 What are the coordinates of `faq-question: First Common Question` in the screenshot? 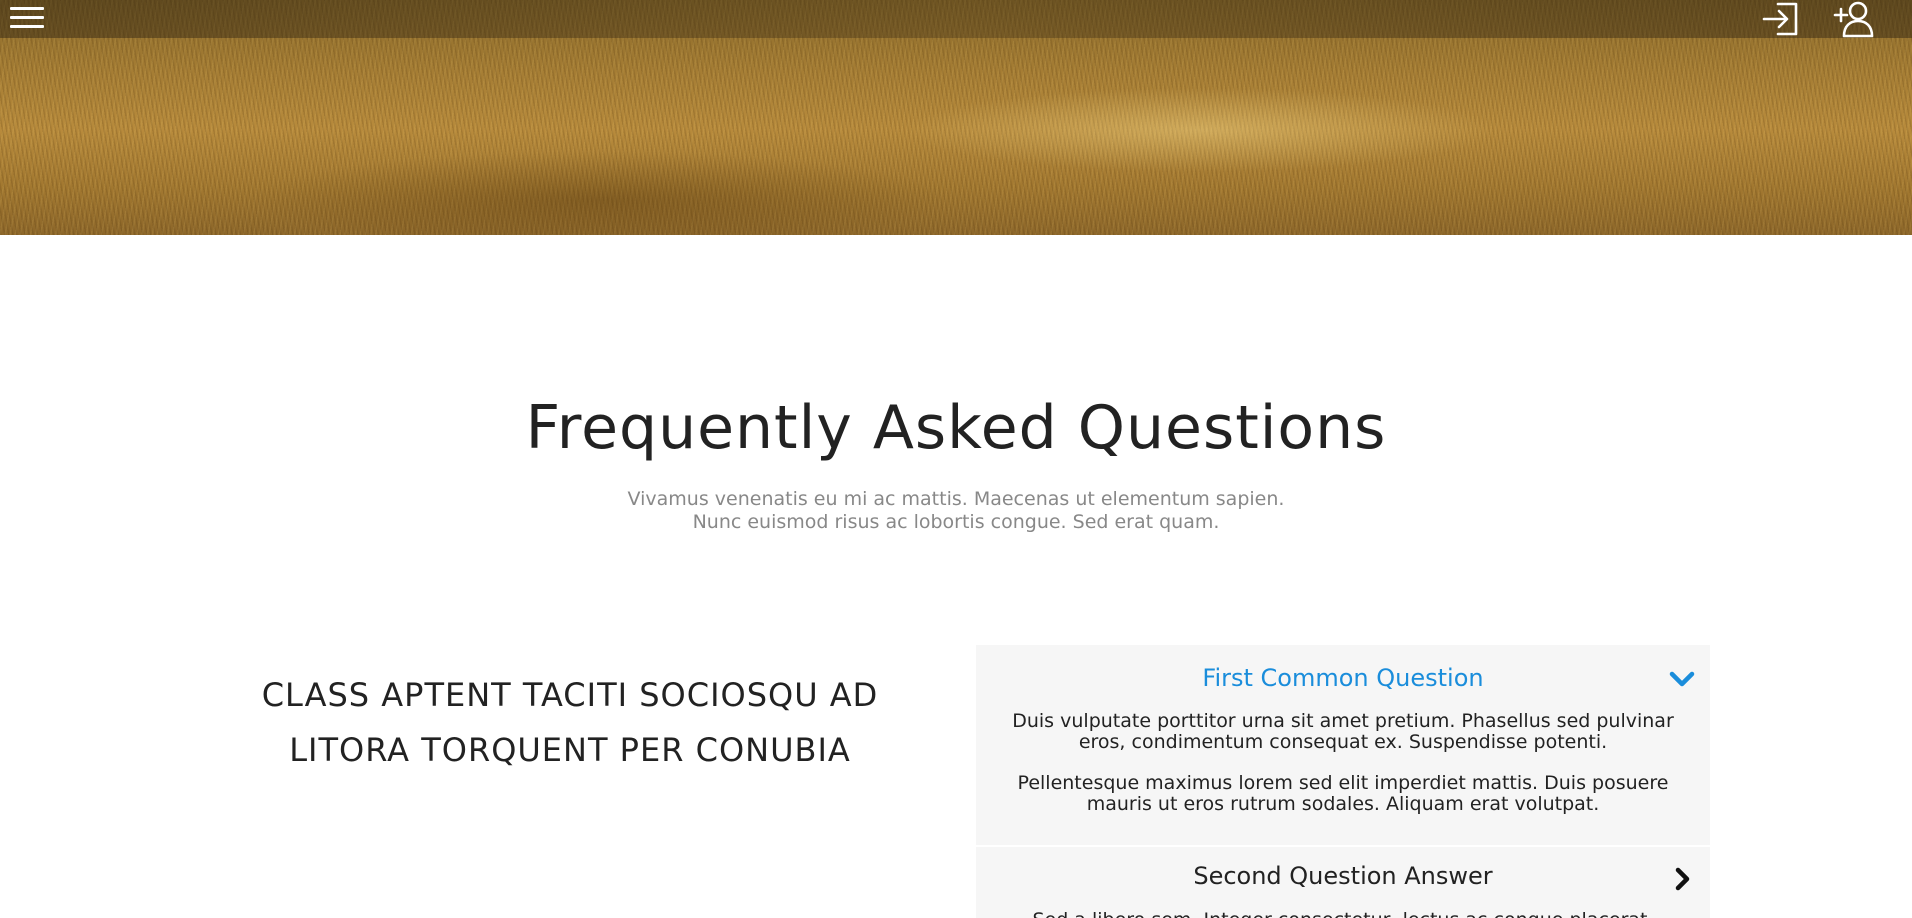 It's located at (1343, 678).